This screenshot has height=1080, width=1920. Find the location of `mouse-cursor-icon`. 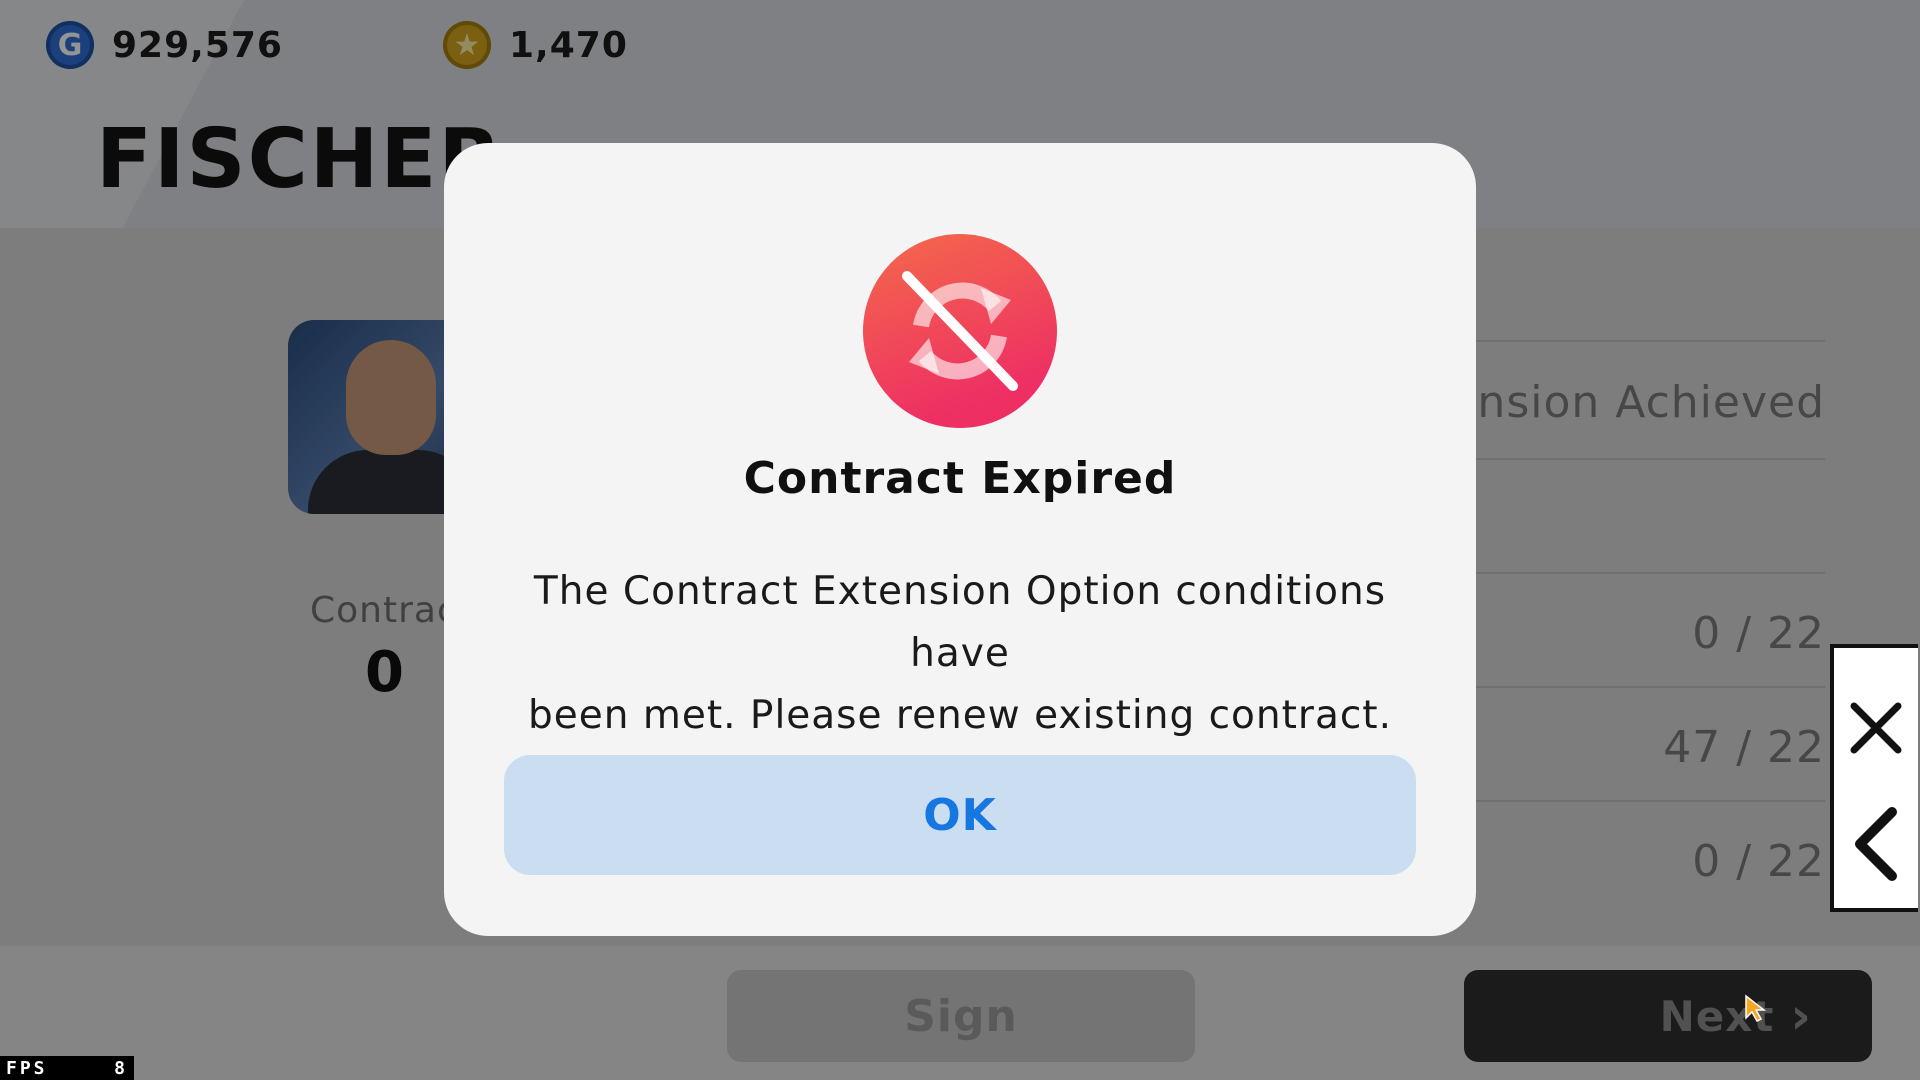

mouse-cursor-icon is located at coordinates (1755, 1008).